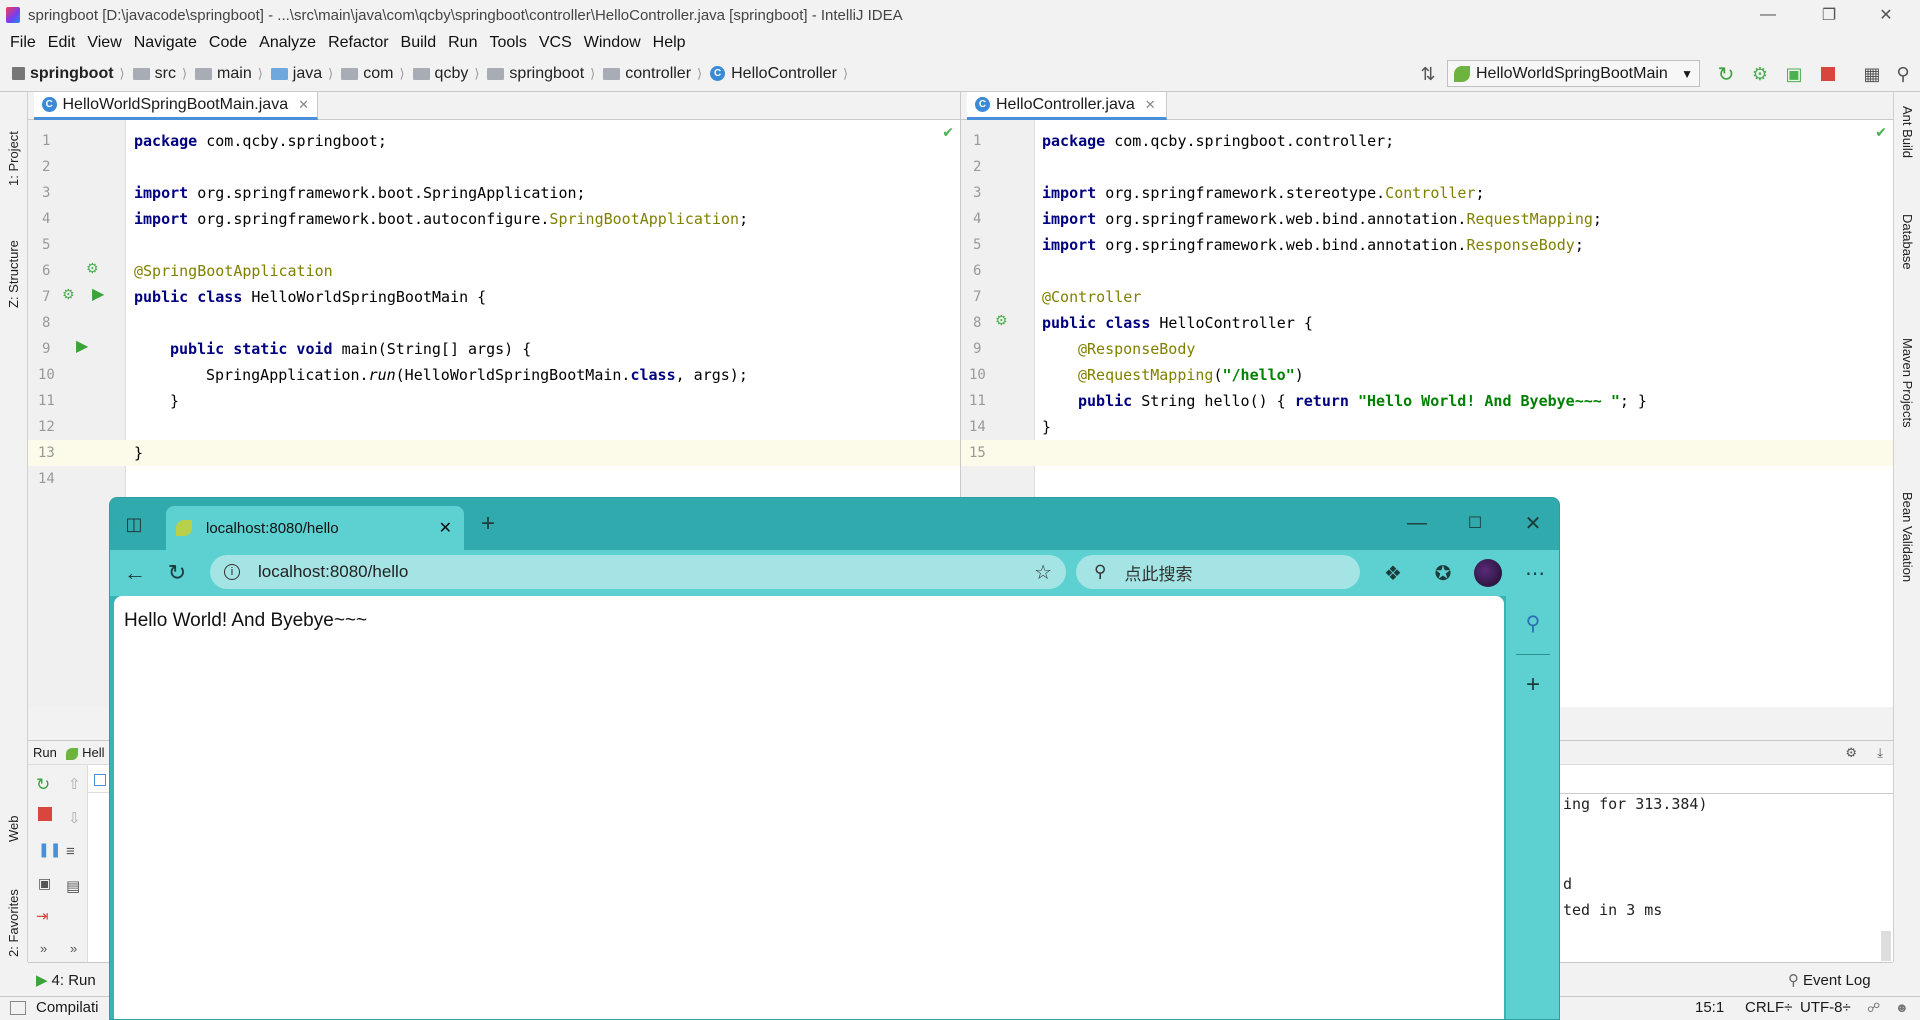 The image size is (1920, 1020). What do you see at coordinates (654, 74) in the screenshot?
I see `breadcrumb-item-controller: controller ⟩` at bounding box center [654, 74].